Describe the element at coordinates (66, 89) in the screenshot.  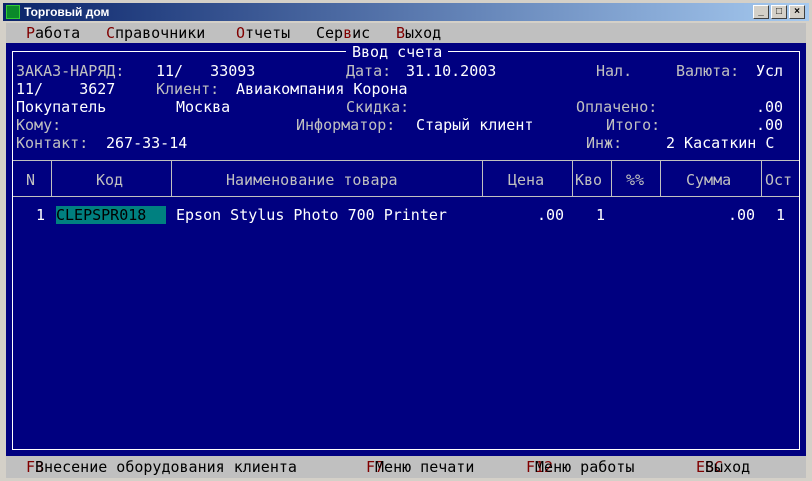
I see `sub-number: 11/ 3627` at that location.